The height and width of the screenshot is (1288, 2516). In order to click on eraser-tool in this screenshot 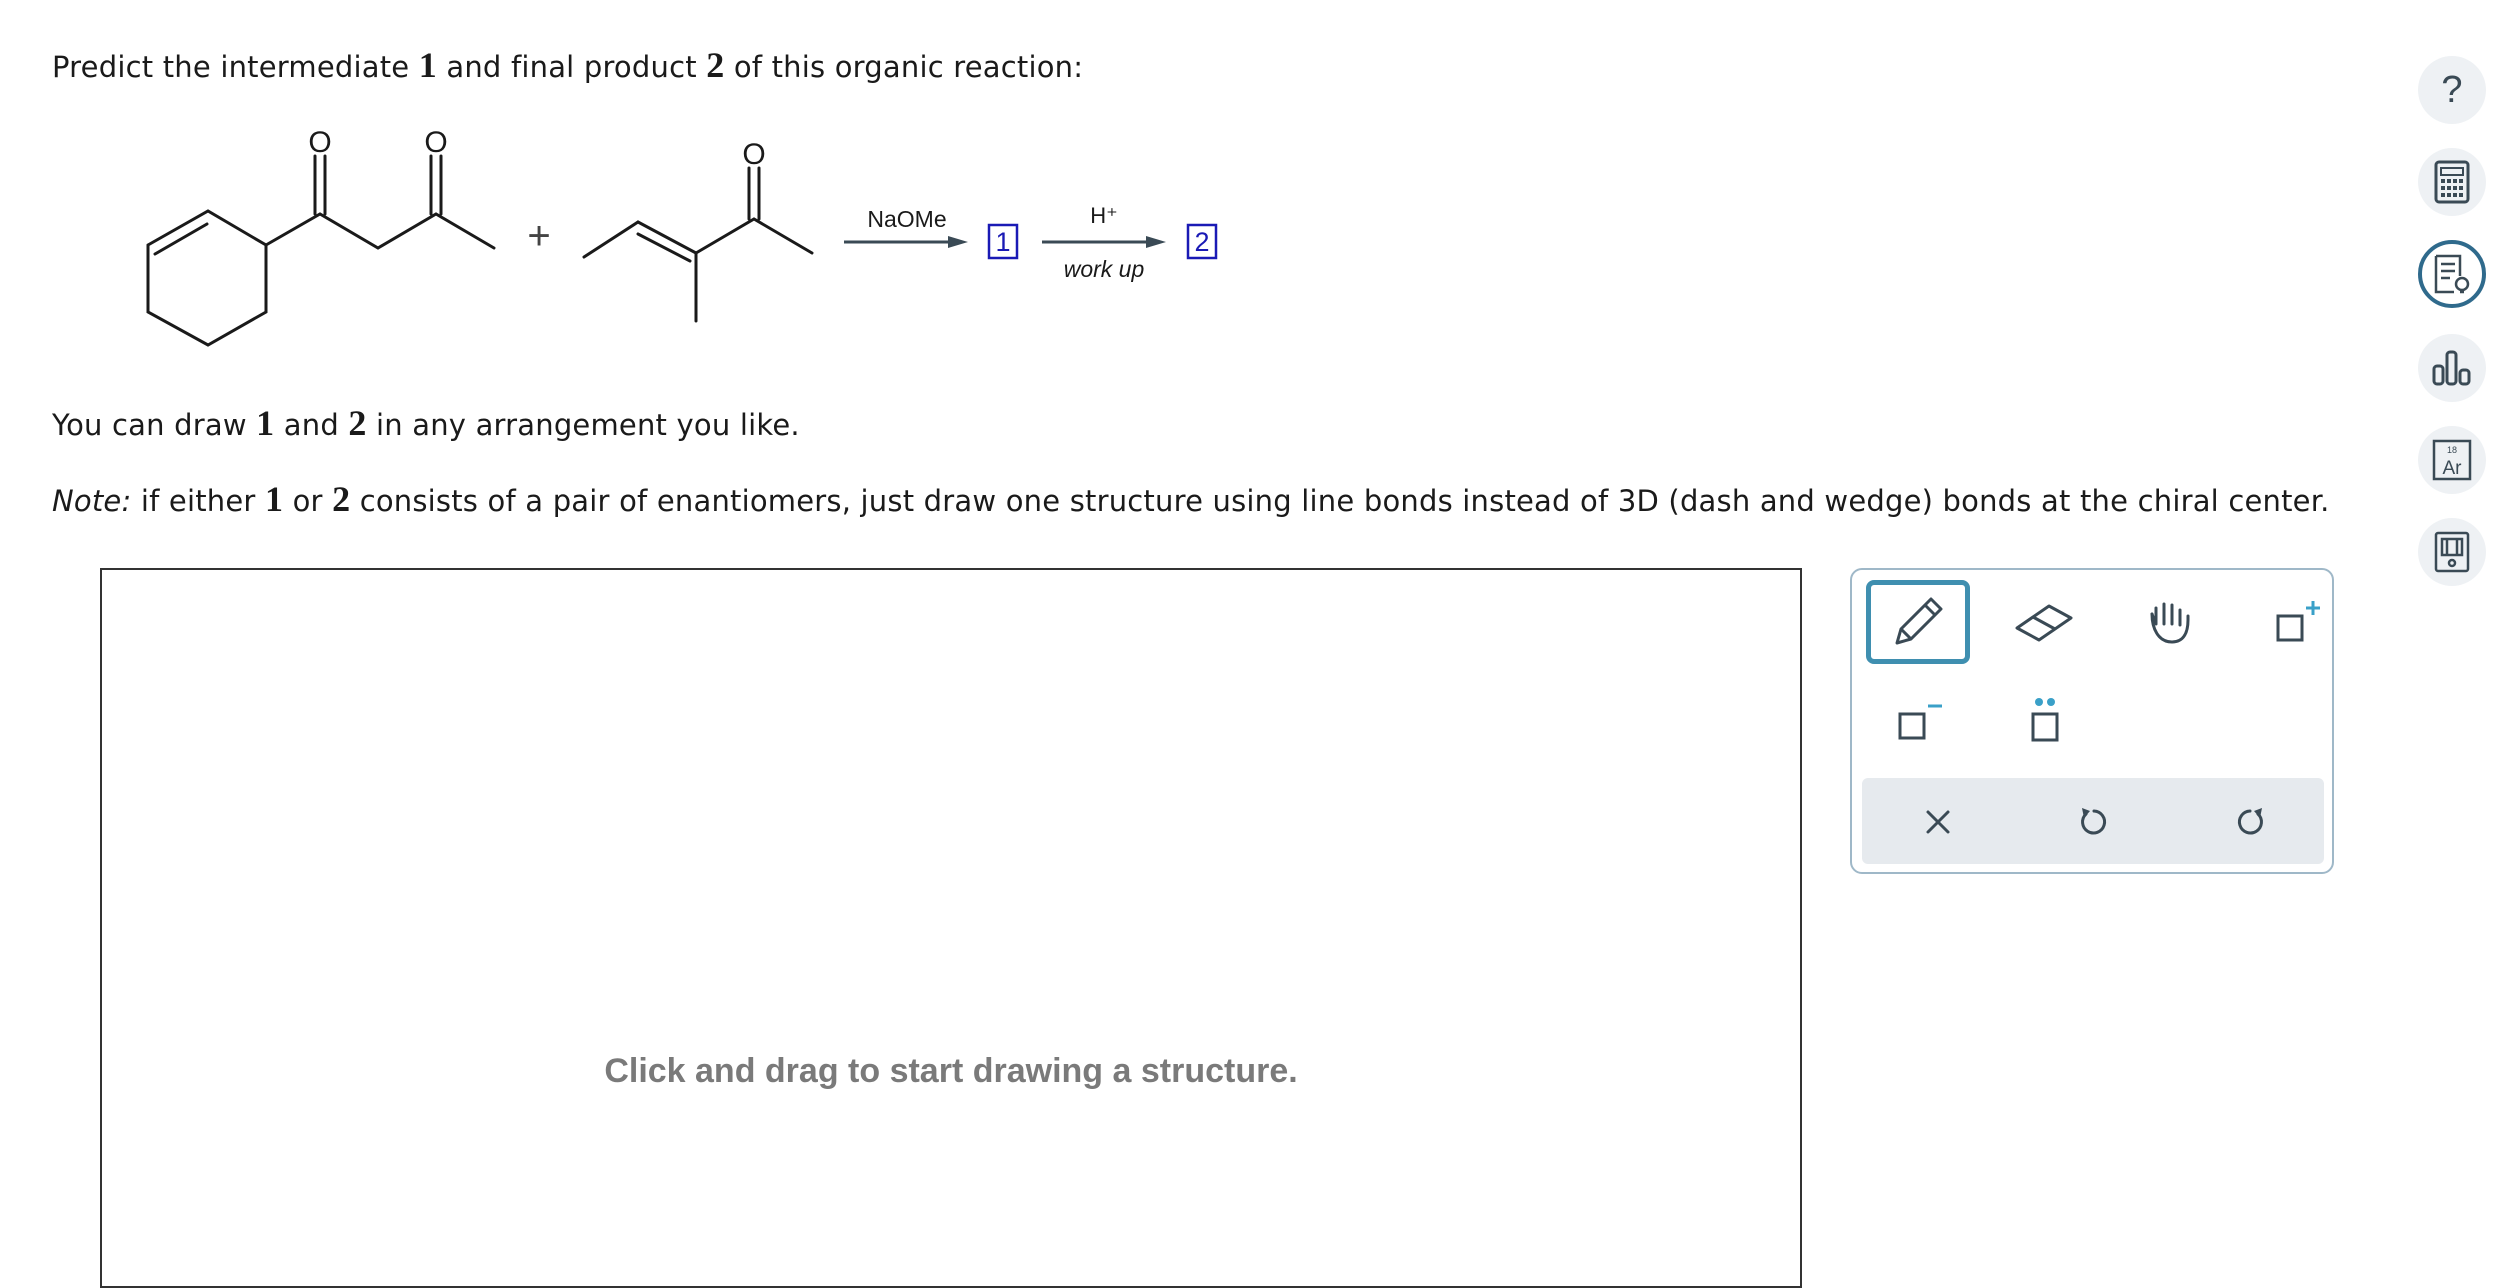, I will do `click(2044, 622)`.